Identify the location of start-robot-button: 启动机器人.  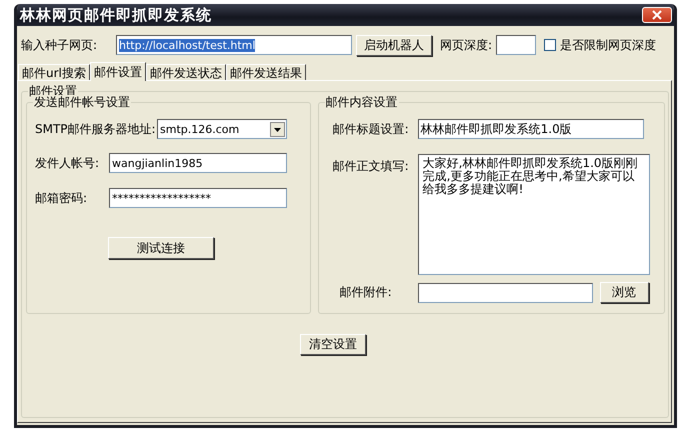
(394, 45).